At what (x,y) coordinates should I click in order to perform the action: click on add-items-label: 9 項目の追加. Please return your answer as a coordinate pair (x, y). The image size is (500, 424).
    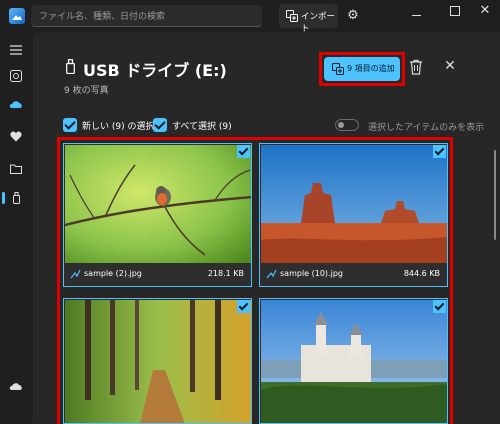
    Looking at the image, I should click on (371, 68).